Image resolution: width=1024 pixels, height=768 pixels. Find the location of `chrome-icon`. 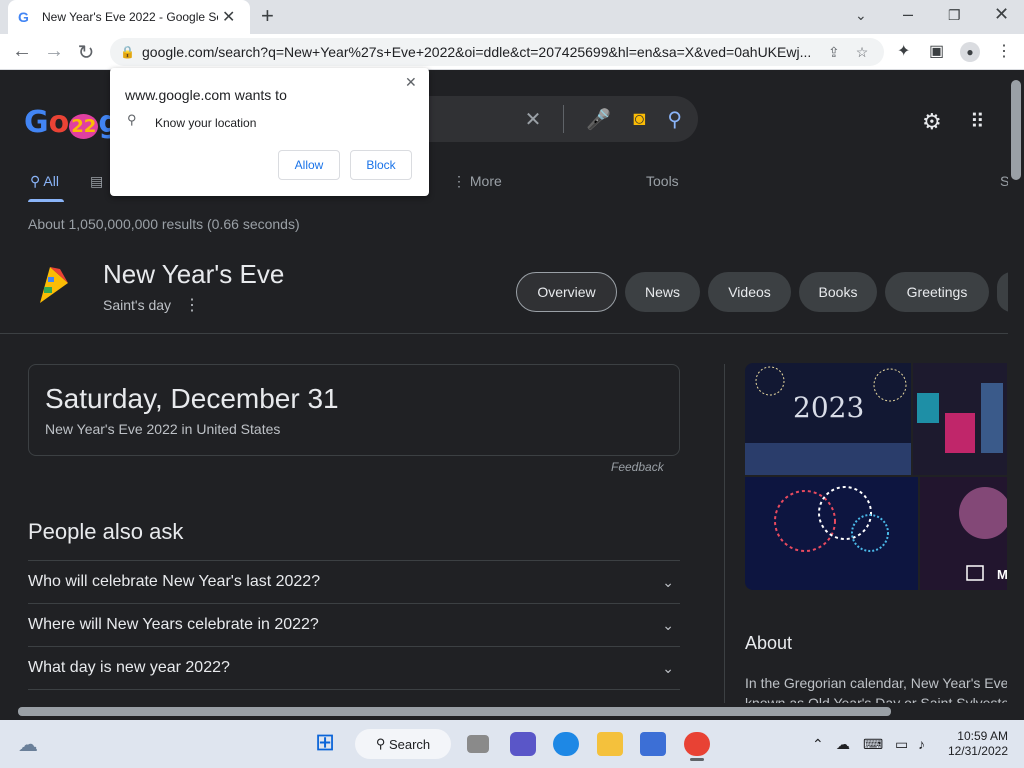

chrome-icon is located at coordinates (697, 744).